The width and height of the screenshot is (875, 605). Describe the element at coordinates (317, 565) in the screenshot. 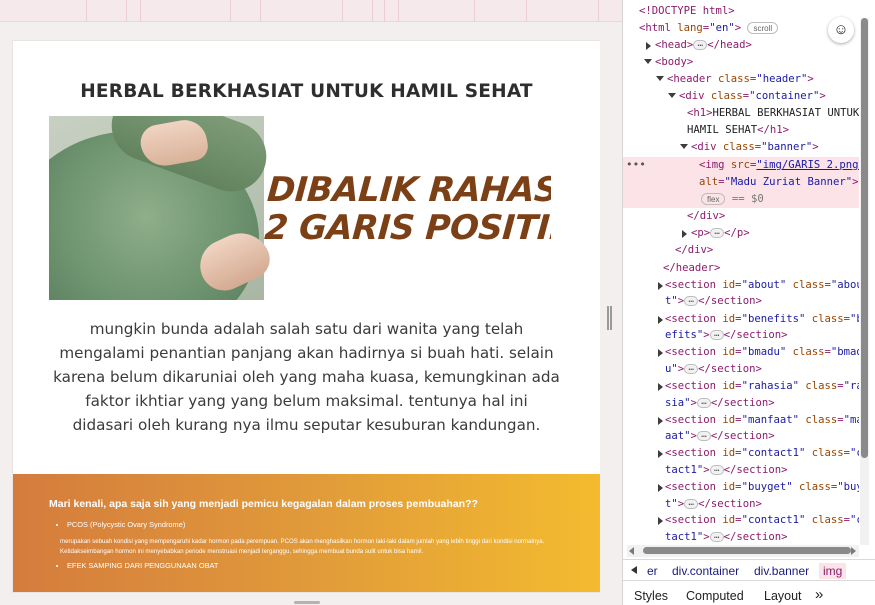

I see `list-item: EFEK SAMPING DARI PENGGUNAAN OBAT` at that location.